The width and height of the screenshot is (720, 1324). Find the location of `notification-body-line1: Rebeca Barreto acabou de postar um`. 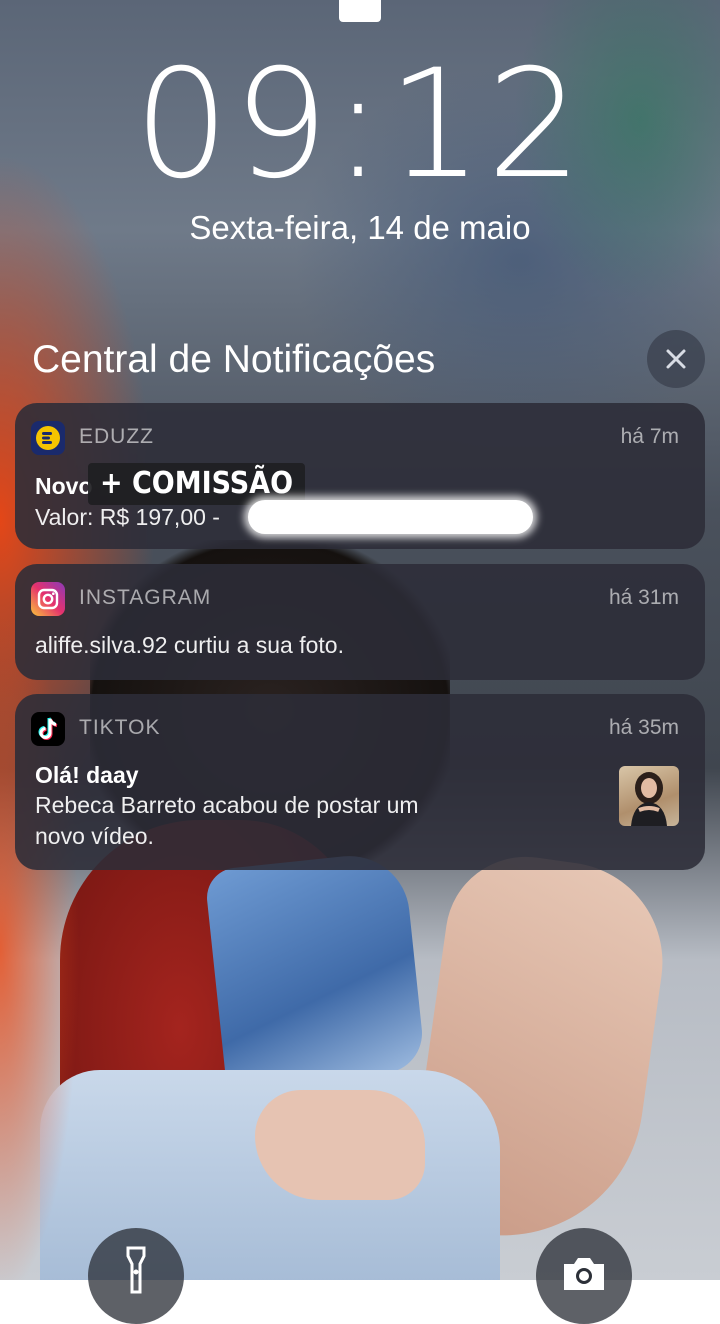

notification-body-line1: Rebeca Barreto acabou de postar um is located at coordinates (227, 805).